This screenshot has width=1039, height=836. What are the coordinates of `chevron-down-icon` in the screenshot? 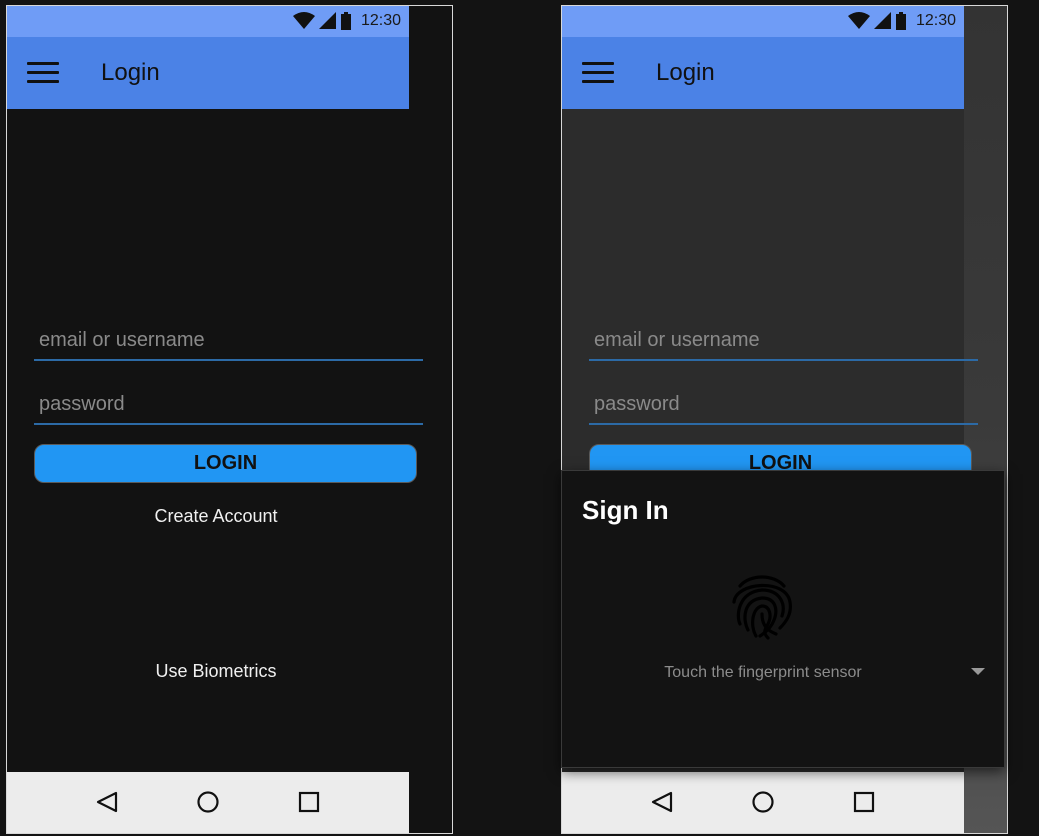 It's located at (978, 671).